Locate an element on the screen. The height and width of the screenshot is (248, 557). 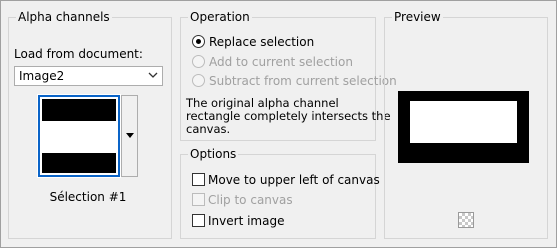
move-to-upper-left-label: Move to upper left of canvas is located at coordinates (294, 180).